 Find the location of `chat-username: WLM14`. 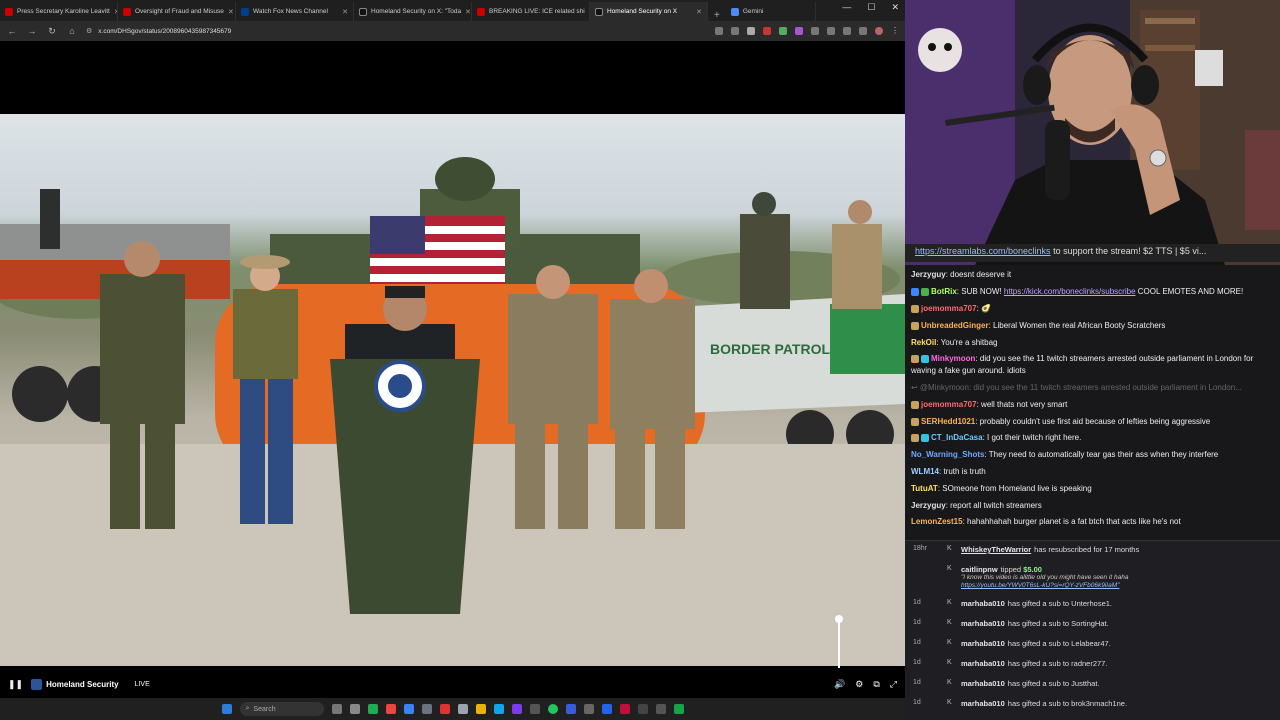

chat-username: WLM14 is located at coordinates (925, 471).